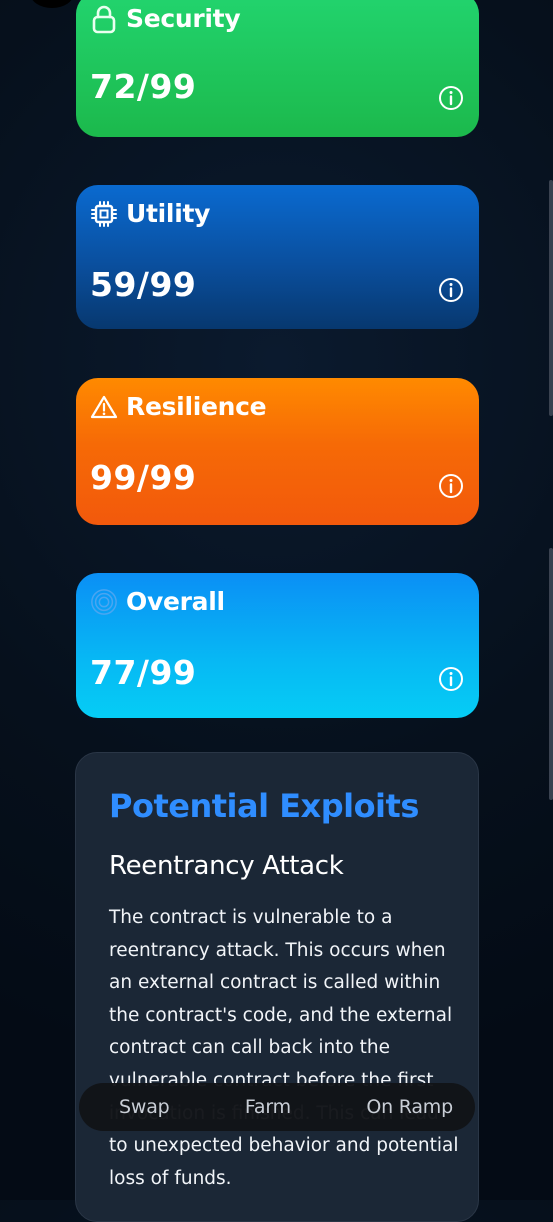  I want to click on card-header: Security, so click(165, 18).